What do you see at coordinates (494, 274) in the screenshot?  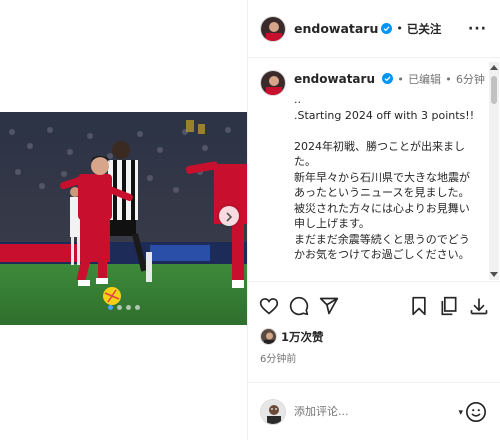 I see `scroll-down-arrow-icon` at bounding box center [494, 274].